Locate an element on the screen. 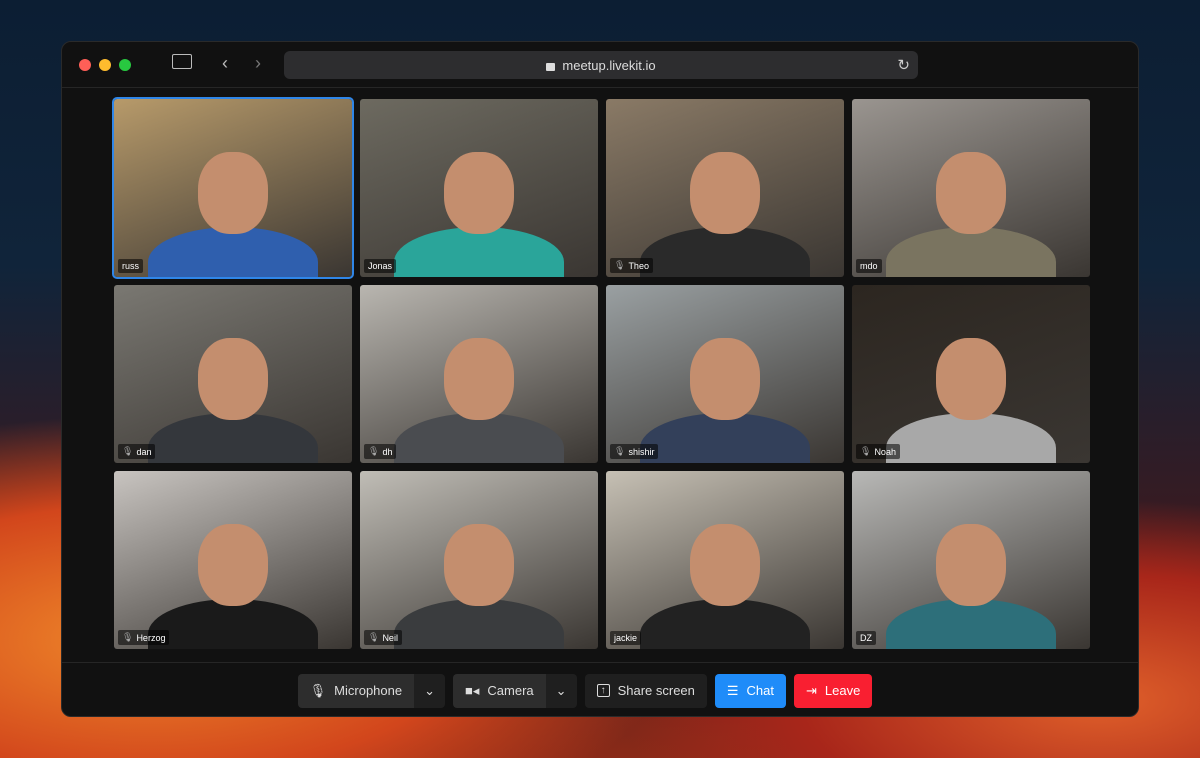  participant-name-tag: 🎙︎ Noah is located at coordinates (878, 451).